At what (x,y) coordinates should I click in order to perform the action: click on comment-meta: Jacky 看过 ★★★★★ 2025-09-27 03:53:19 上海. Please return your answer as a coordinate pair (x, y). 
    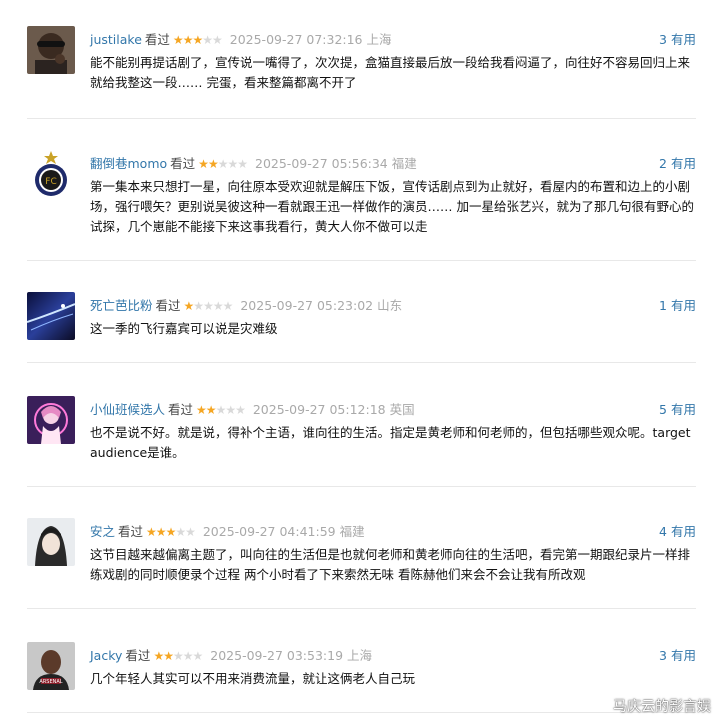
    Looking at the image, I should click on (231, 656).